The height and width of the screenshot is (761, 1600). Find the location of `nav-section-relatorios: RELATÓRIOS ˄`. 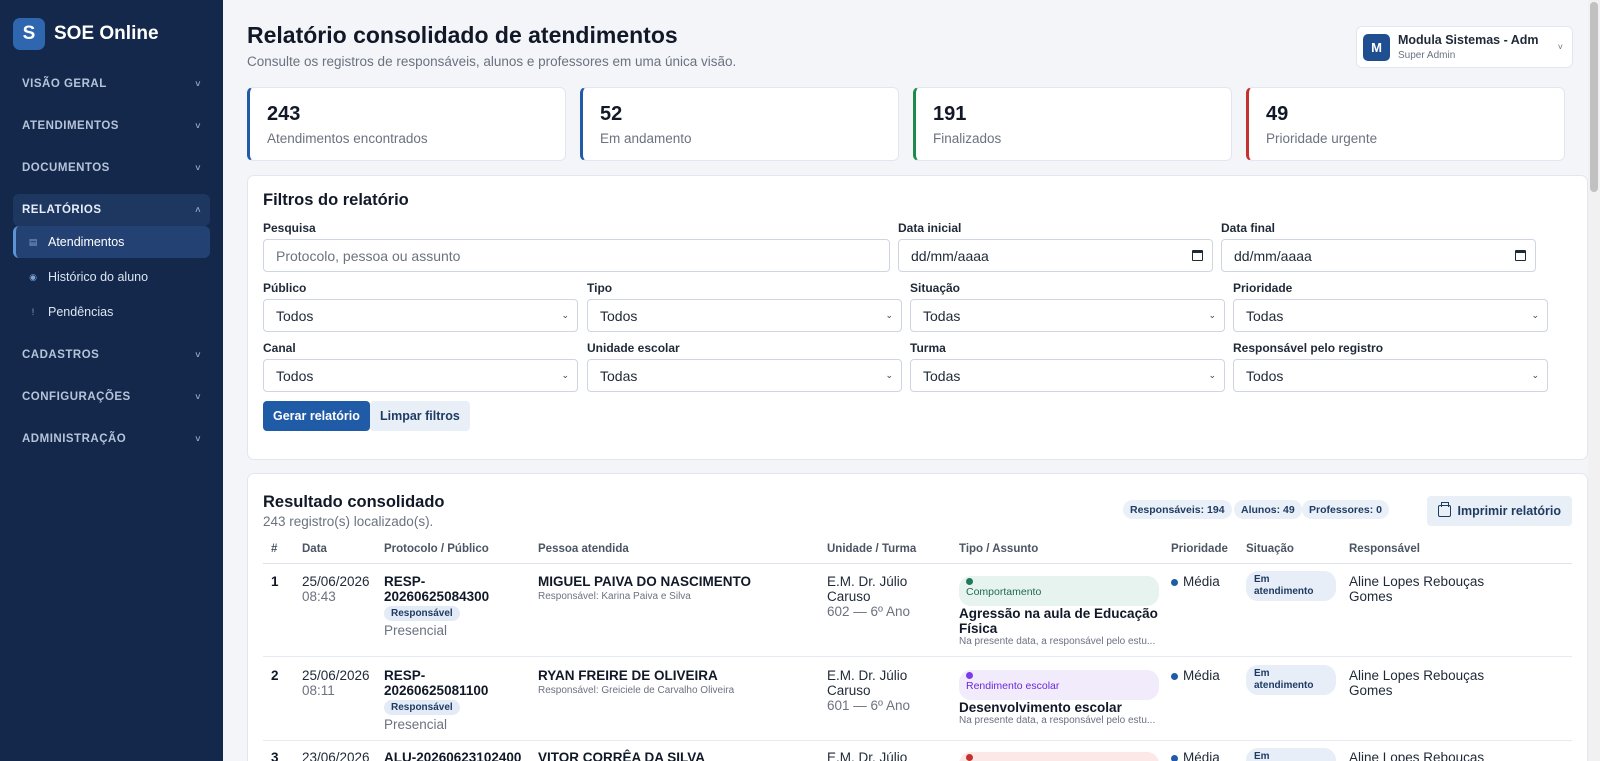

nav-section-relatorios: RELATÓRIOS ˄ is located at coordinates (111, 210).